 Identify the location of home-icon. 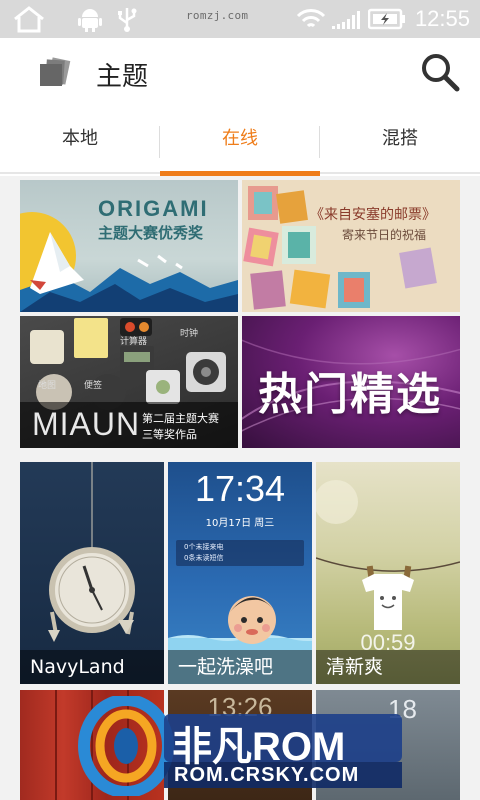
(29, 19).